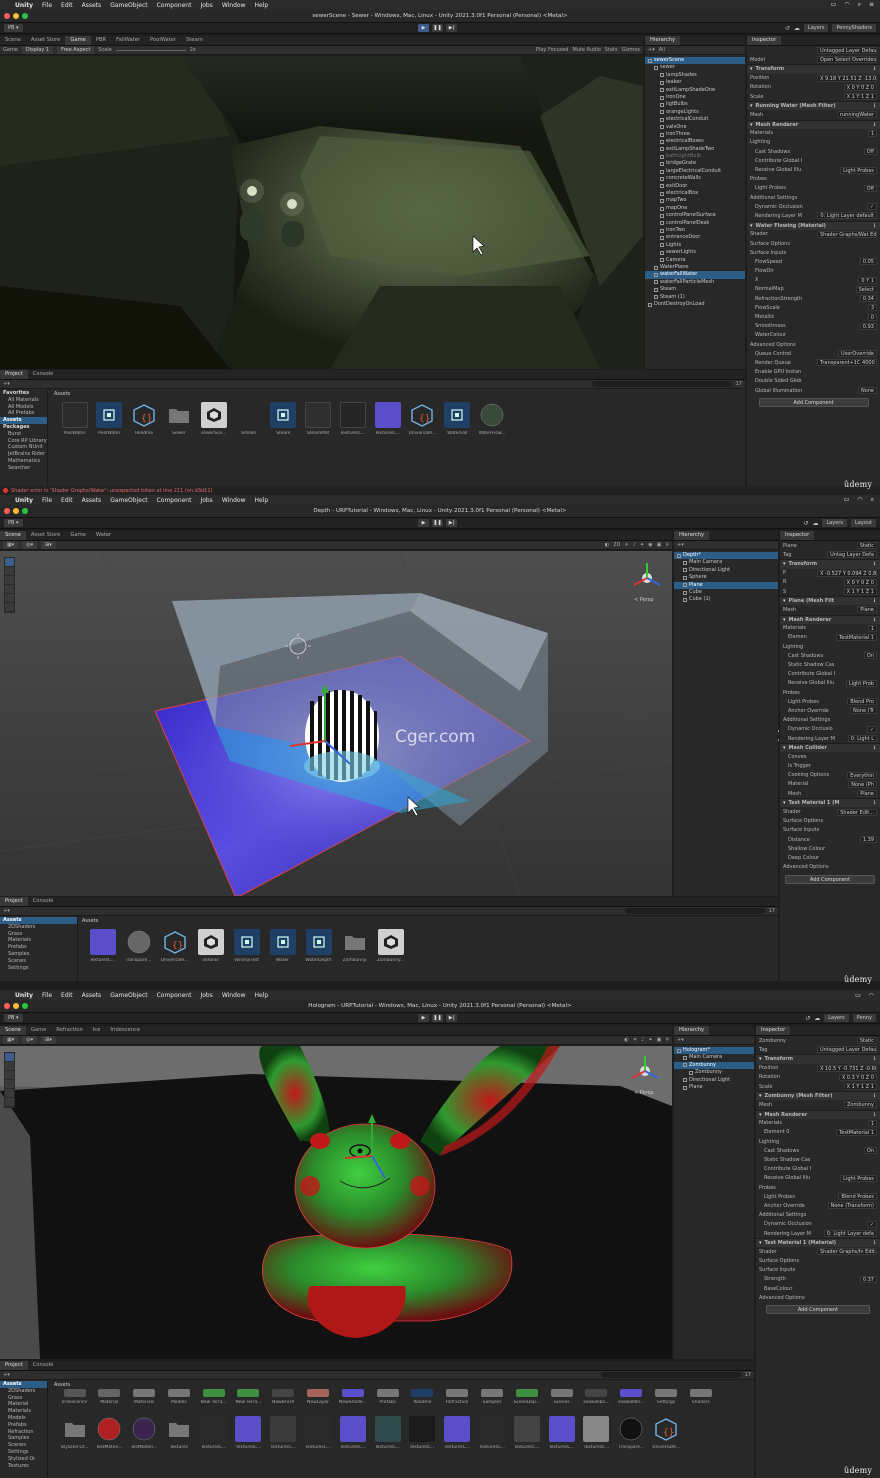 The height and width of the screenshot is (1478, 880). Describe the element at coordinates (830, 867) in the screenshot. I see `inspector-field: Advanced Options` at that location.